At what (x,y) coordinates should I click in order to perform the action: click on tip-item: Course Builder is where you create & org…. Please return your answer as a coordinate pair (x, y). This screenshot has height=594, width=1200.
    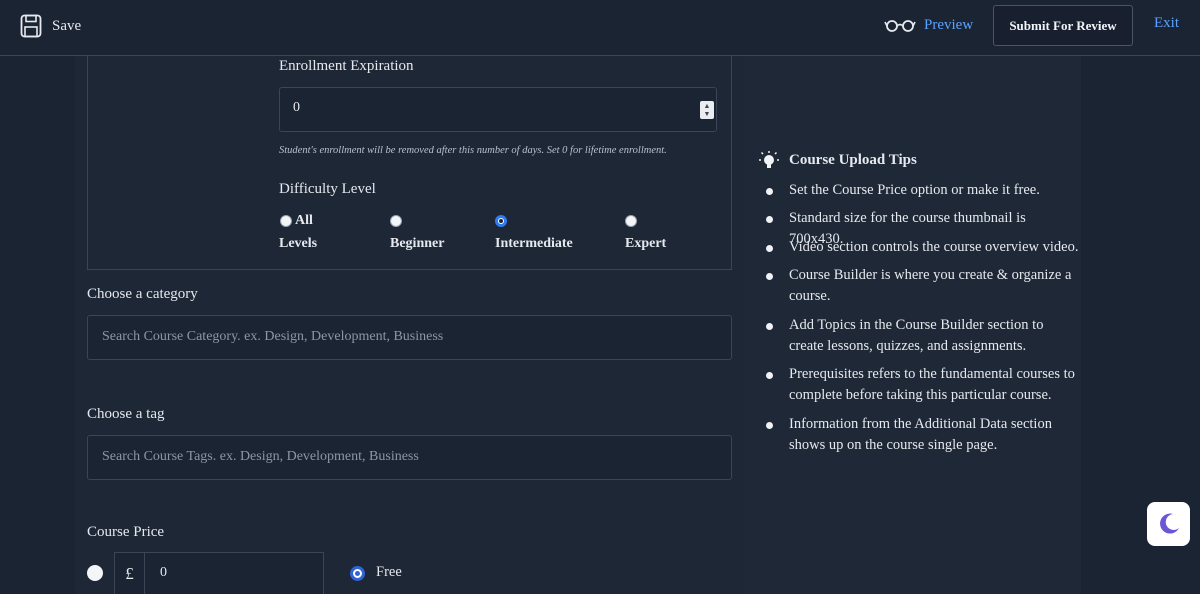
    Looking at the image, I should click on (930, 285).